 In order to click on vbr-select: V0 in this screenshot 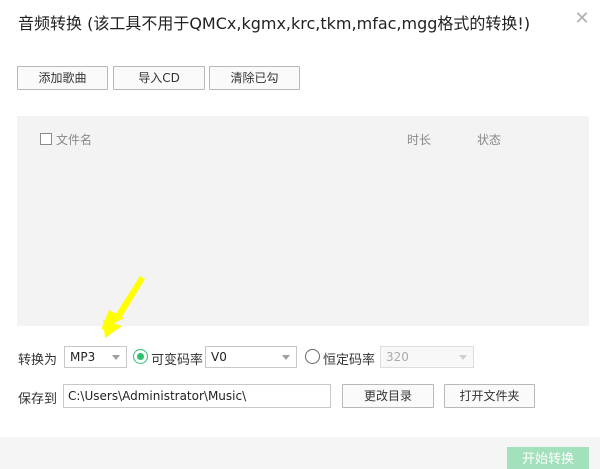, I will do `click(251, 357)`.